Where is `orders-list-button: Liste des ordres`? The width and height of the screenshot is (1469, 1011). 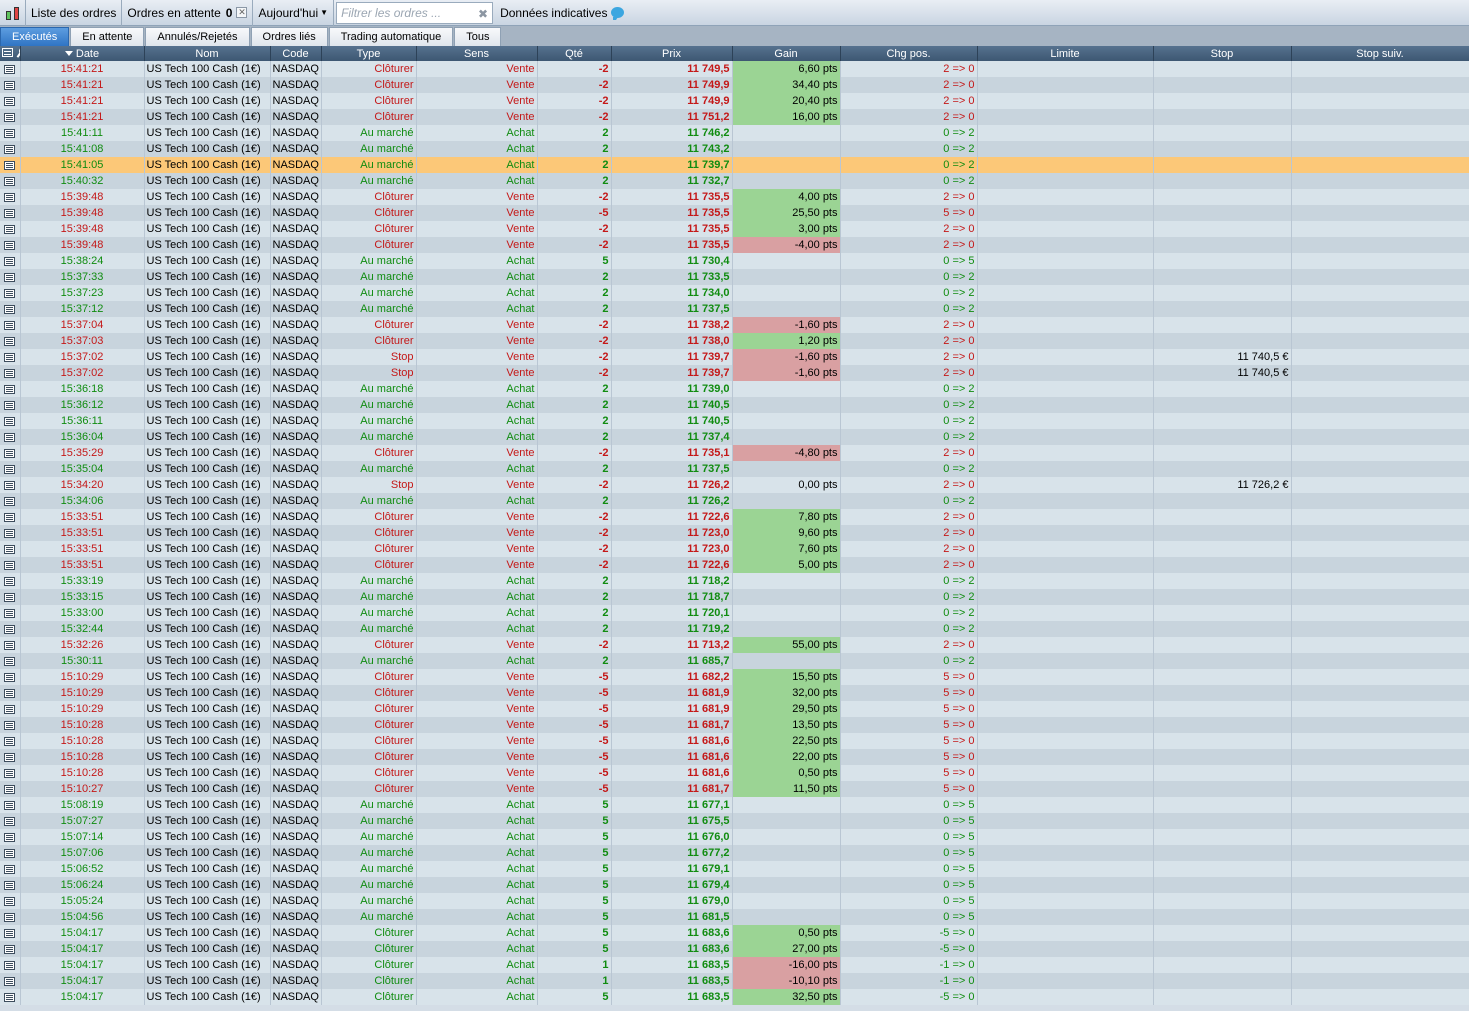
orders-list-button: Liste des ordres is located at coordinates (74, 13).